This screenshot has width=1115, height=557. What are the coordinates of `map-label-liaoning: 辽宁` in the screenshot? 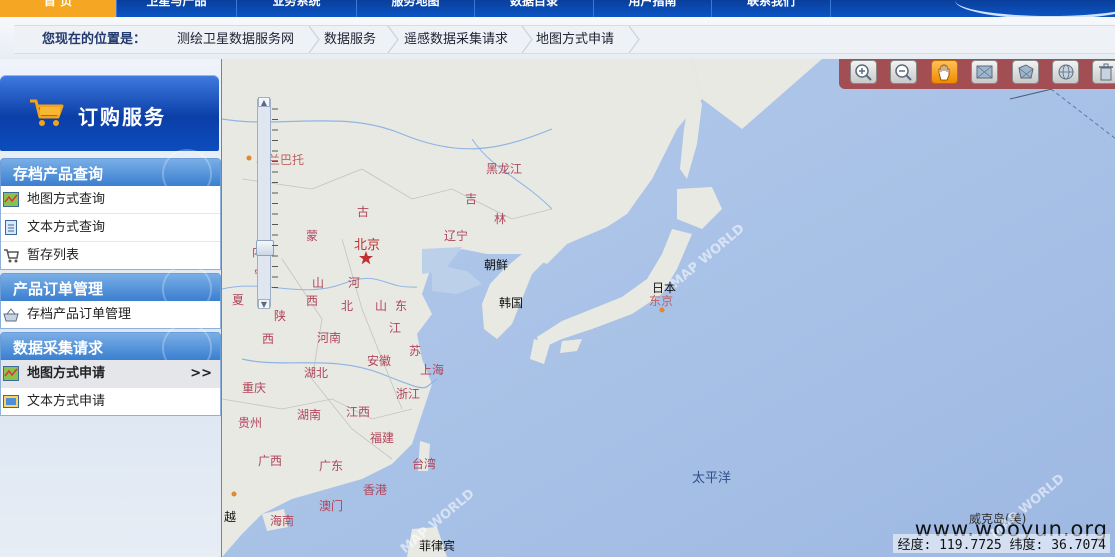 It's located at (456, 236).